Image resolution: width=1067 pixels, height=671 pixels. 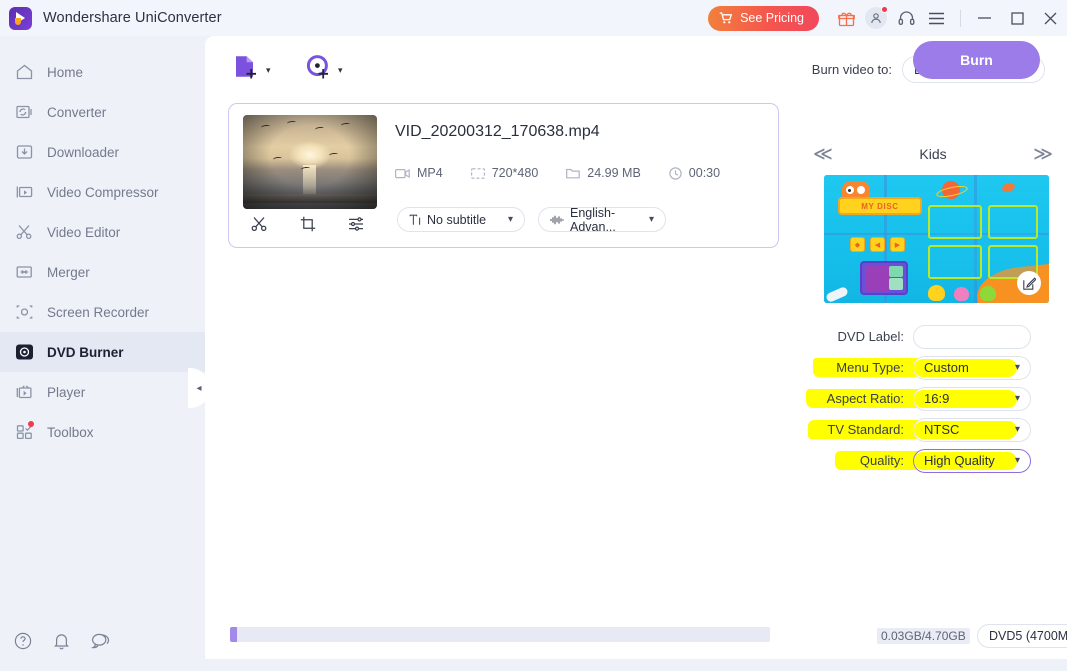 I want to click on crop-icon, so click(x=308, y=226).